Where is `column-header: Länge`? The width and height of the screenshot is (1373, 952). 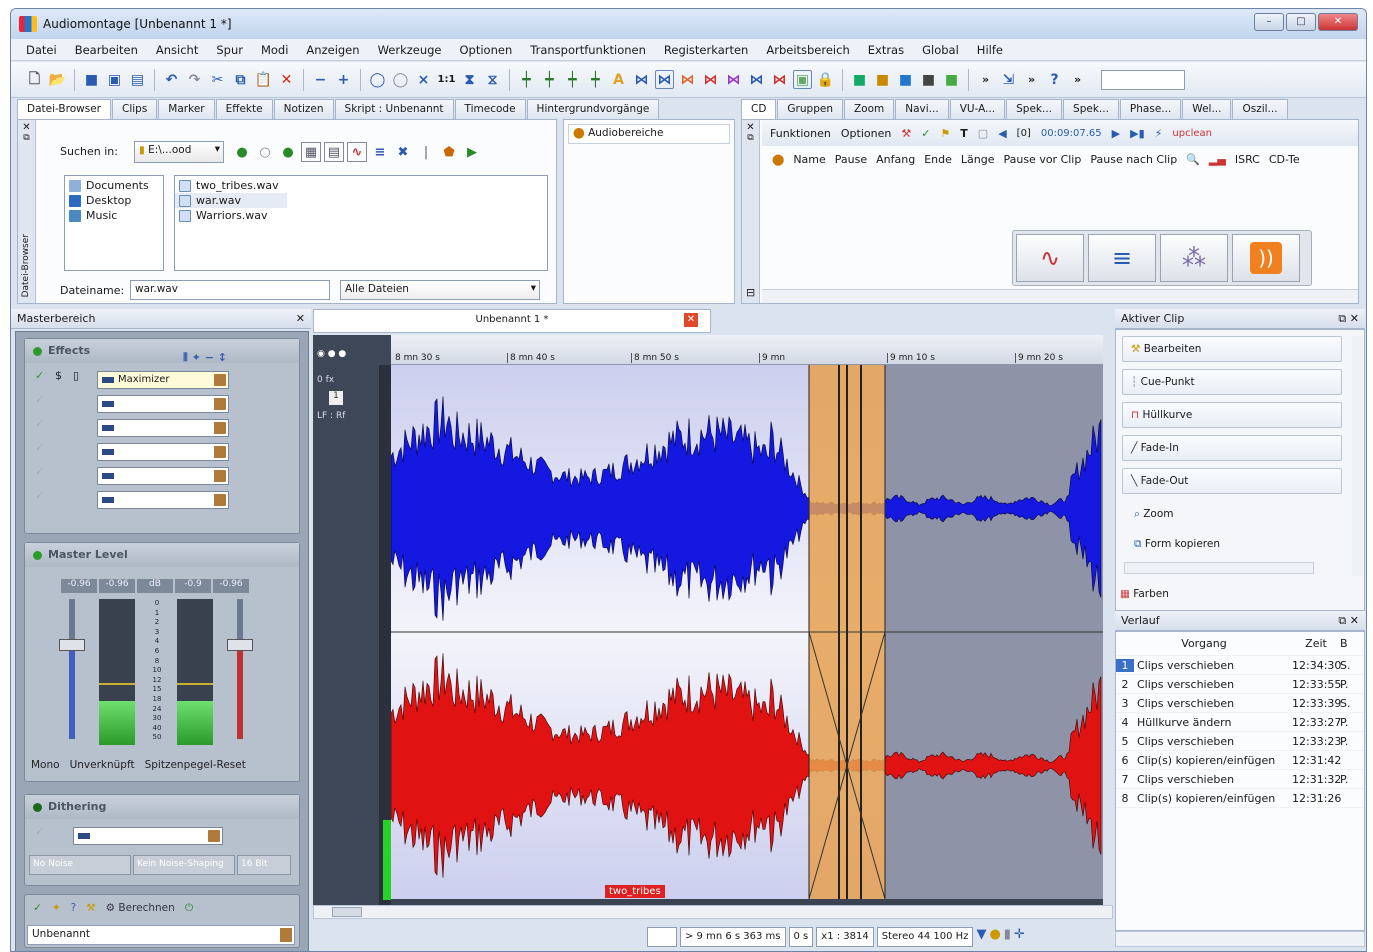
column-header: Länge is located at coordinates (978, 159).